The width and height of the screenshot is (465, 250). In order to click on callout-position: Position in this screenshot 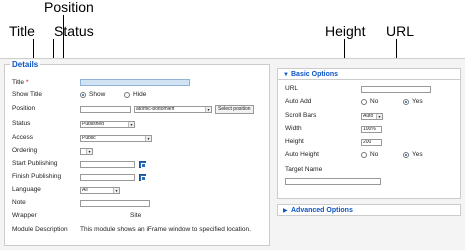, I will do `click(69, 7)`.